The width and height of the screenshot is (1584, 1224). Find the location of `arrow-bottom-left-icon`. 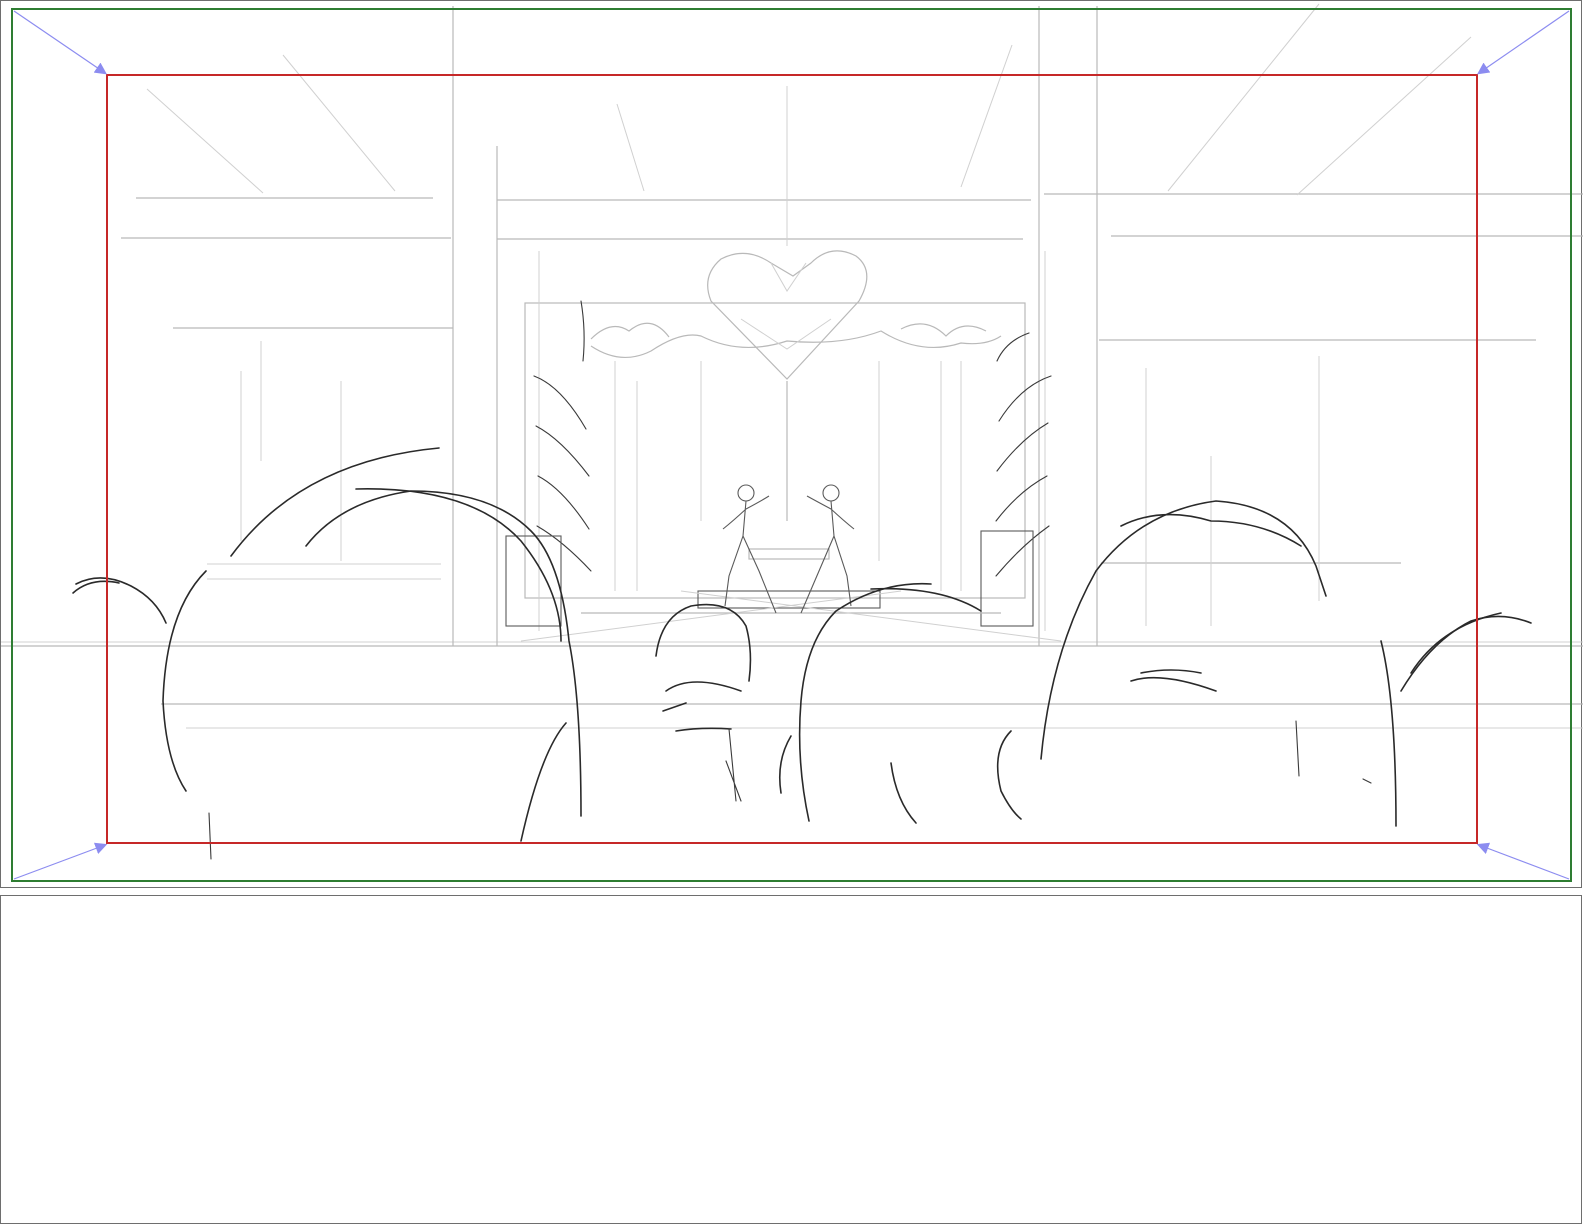

arrow-bottom-left-icon is located at coordinates (60, 861).